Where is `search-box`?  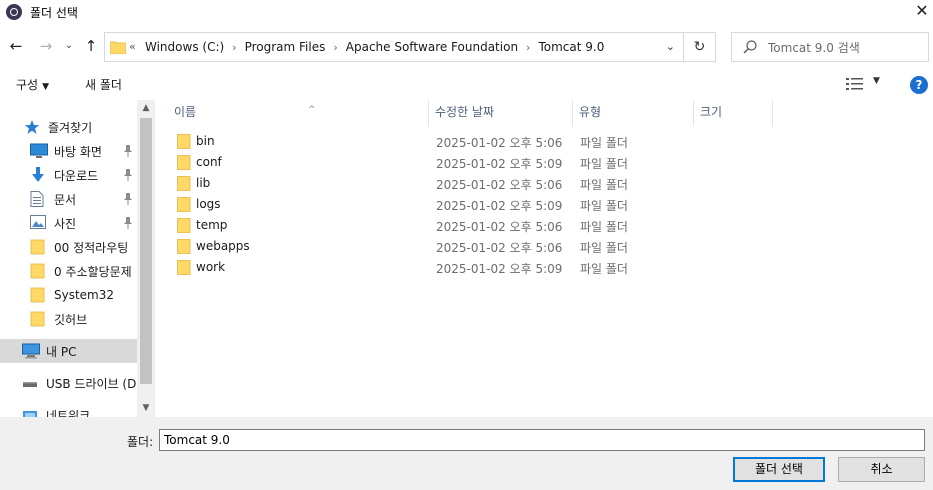 search-box is located at coordinates (830, 47).